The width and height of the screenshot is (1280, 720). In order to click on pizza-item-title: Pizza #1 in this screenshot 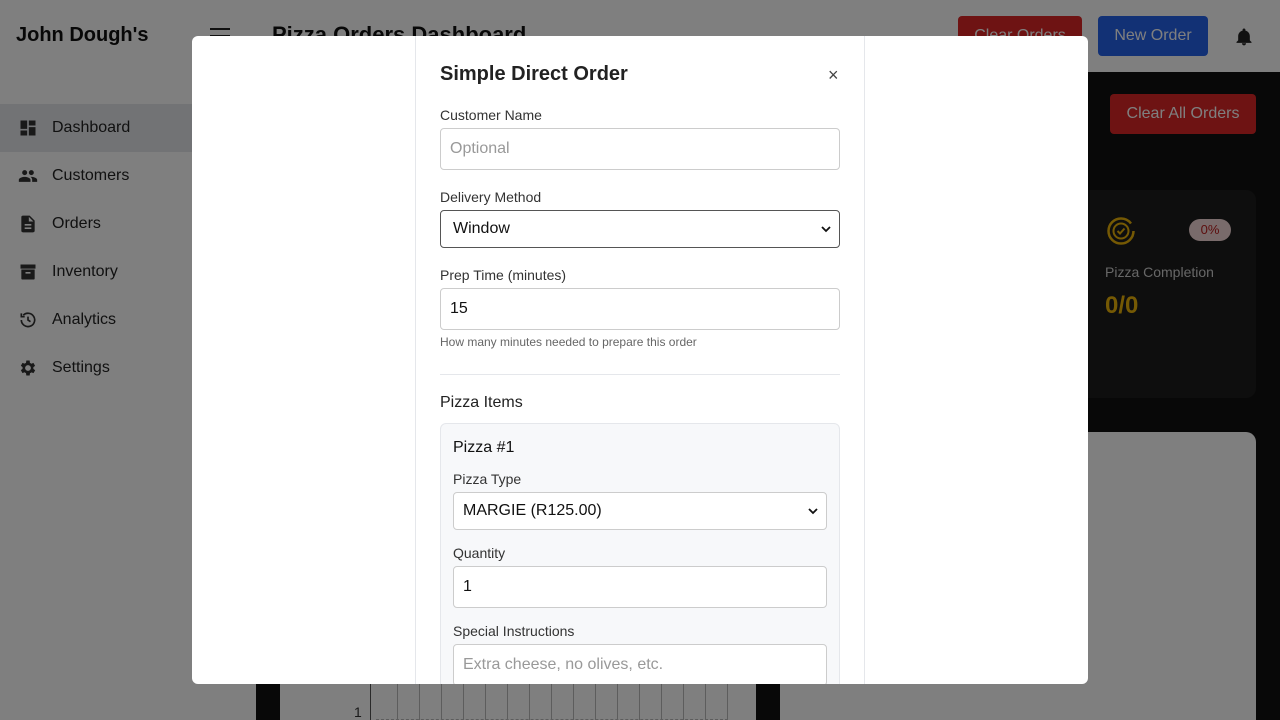, I will do `click(484, 447)`.